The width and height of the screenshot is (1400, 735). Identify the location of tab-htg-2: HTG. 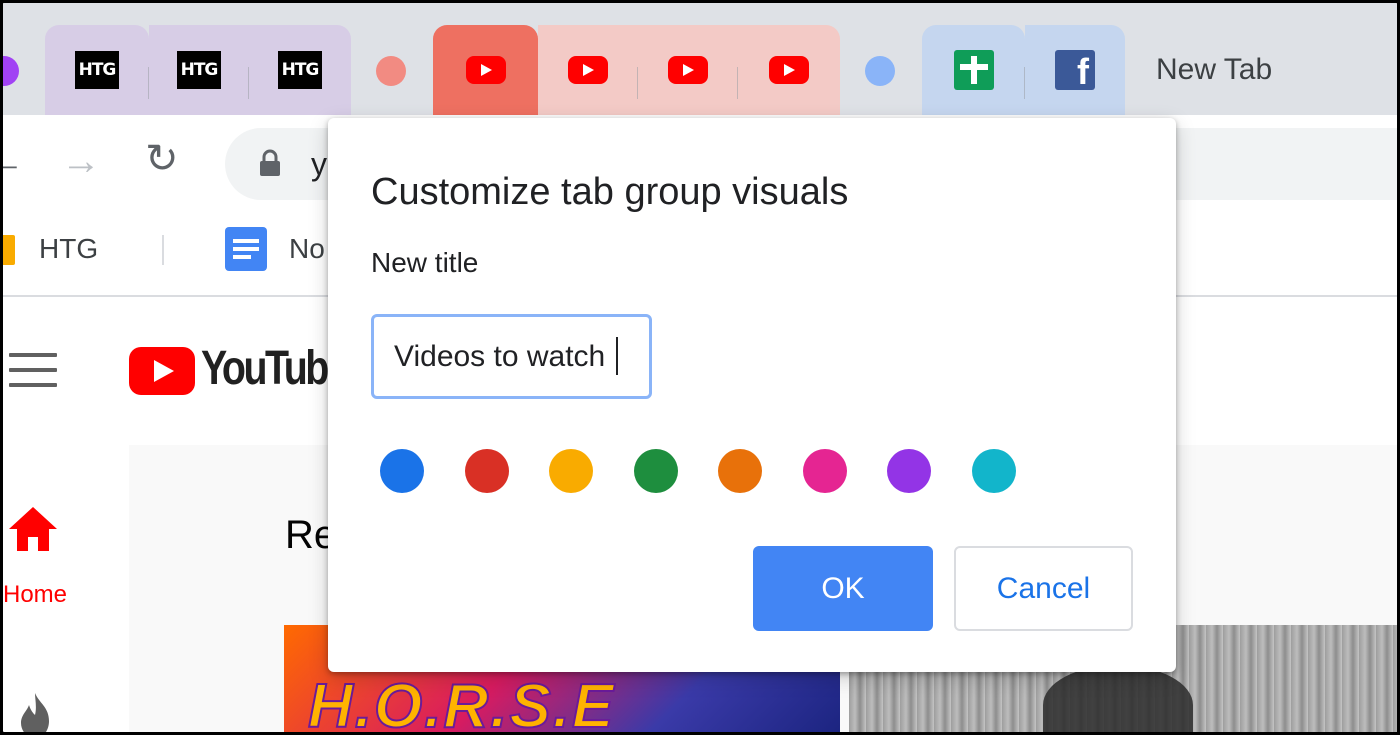
(199, 70).